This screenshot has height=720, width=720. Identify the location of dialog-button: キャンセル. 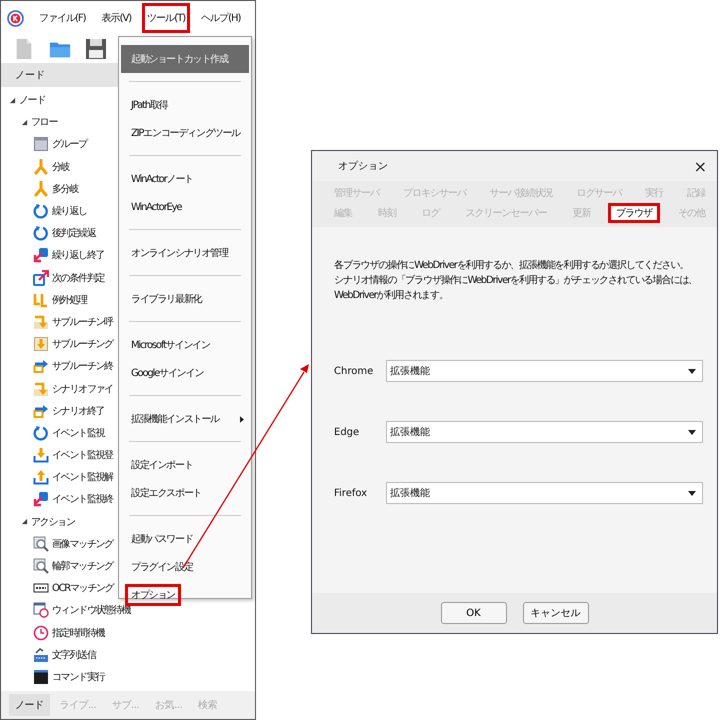
(555, 613).